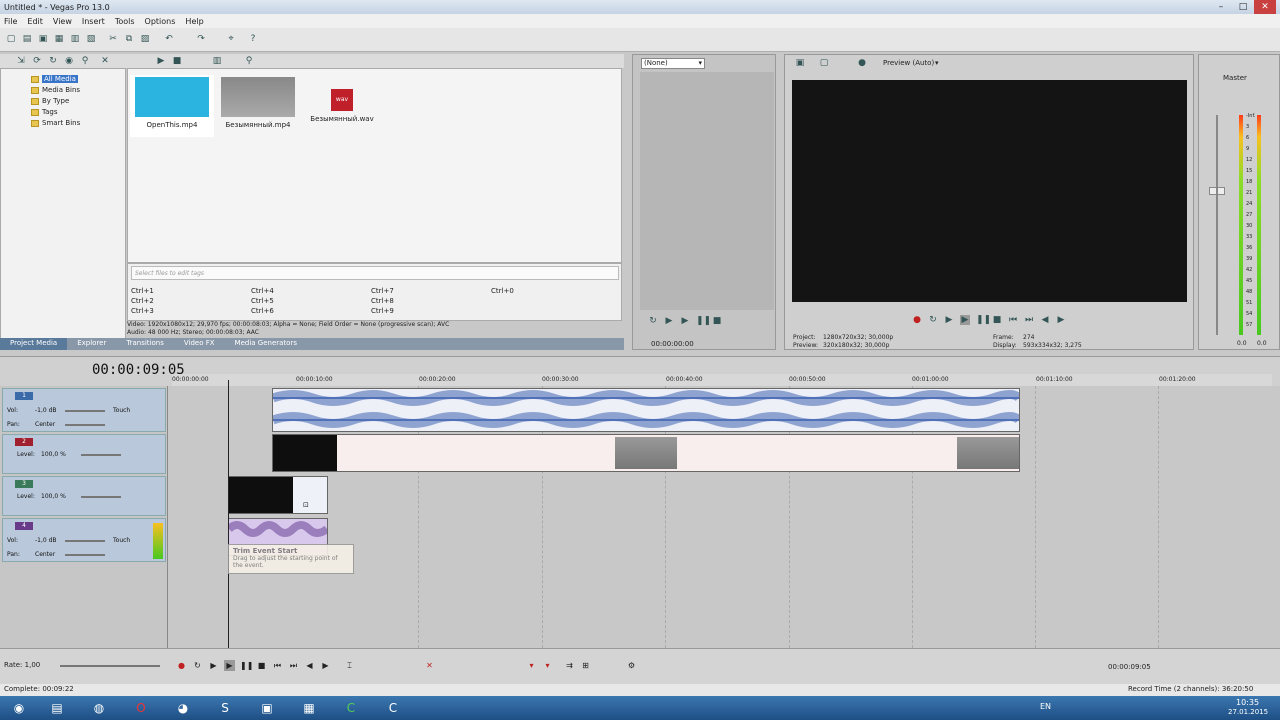  I want to click on menu-insert: Insert, so click(93, 21).